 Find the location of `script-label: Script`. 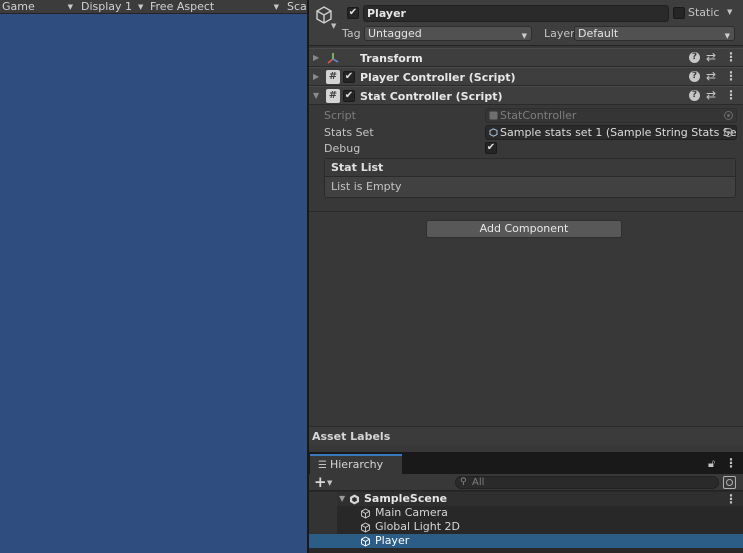

script-label: Script is located at coordinates (340, 115).